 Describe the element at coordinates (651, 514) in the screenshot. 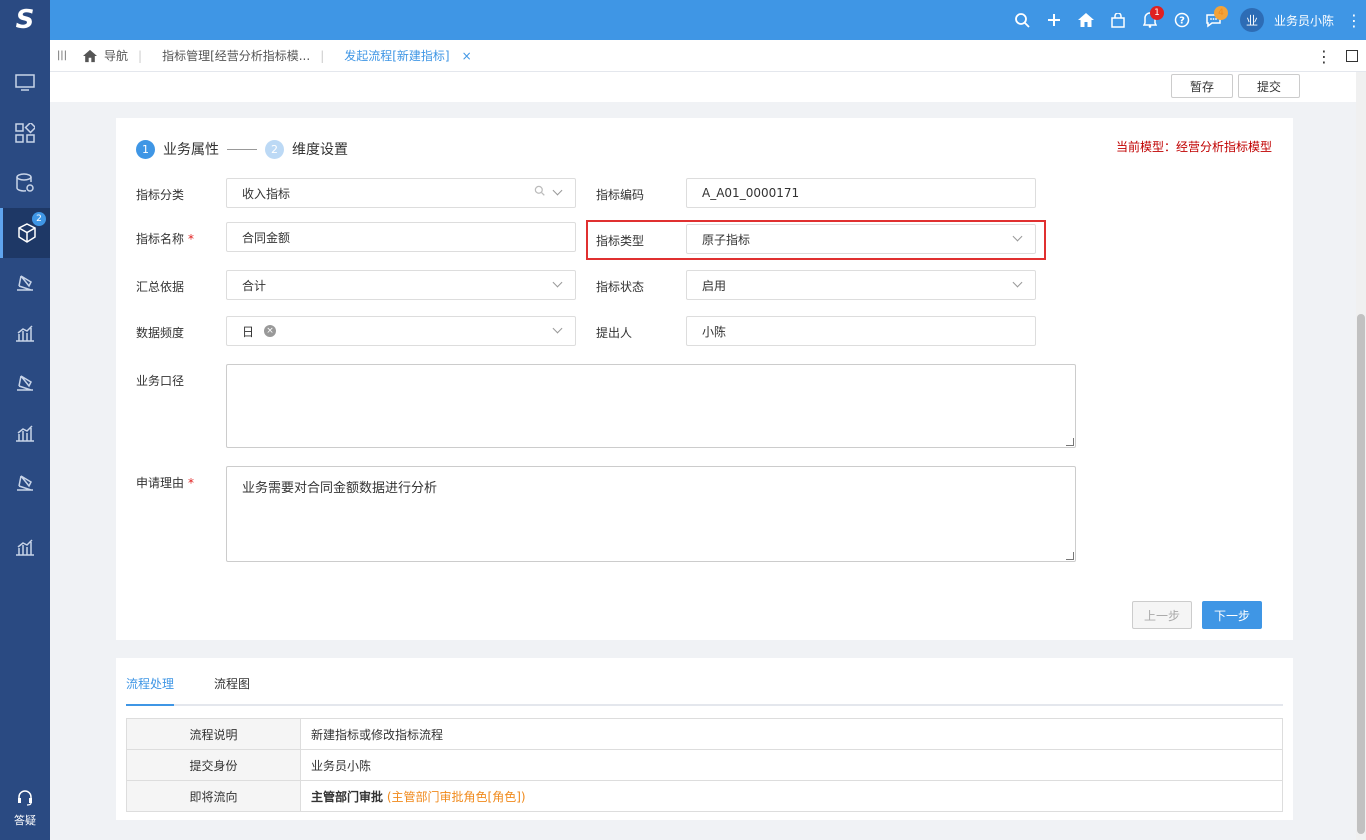

I see `reason-textarea: 业务需要对合同金额数据进行分析` at that location.